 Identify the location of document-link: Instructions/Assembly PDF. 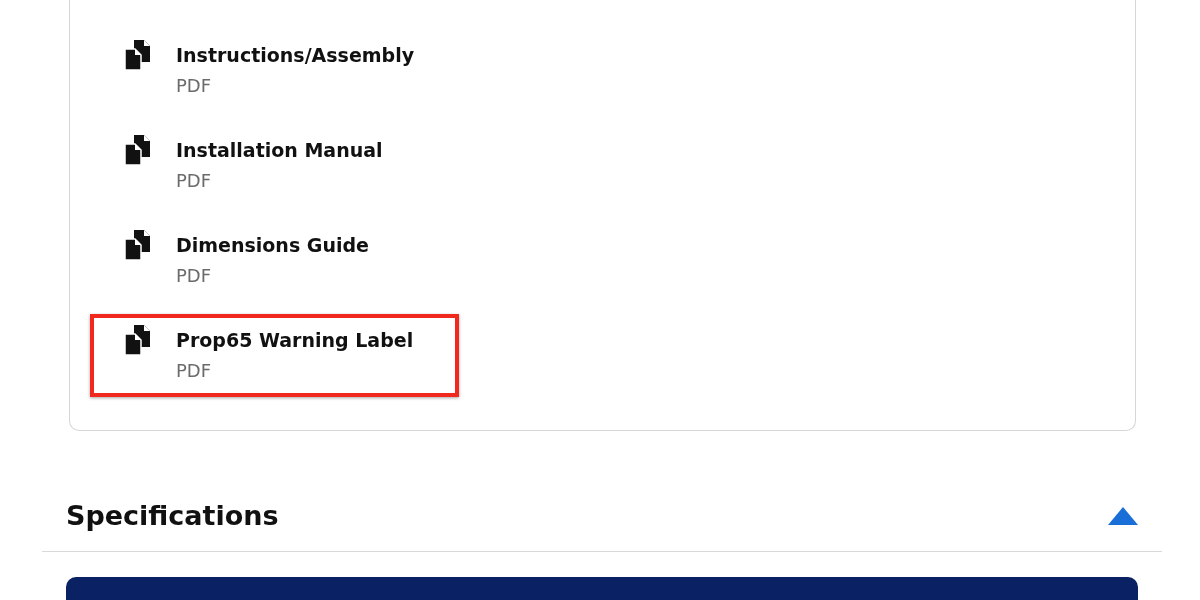
(275, 70).